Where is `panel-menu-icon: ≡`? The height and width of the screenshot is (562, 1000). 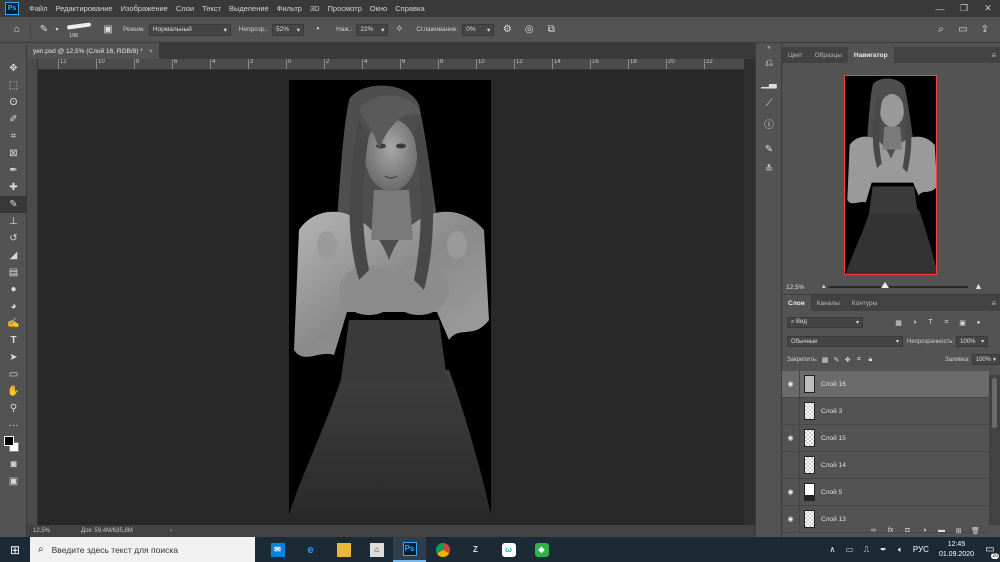
panel-menu-icon: ≡ is located at coordinates (993, 55).